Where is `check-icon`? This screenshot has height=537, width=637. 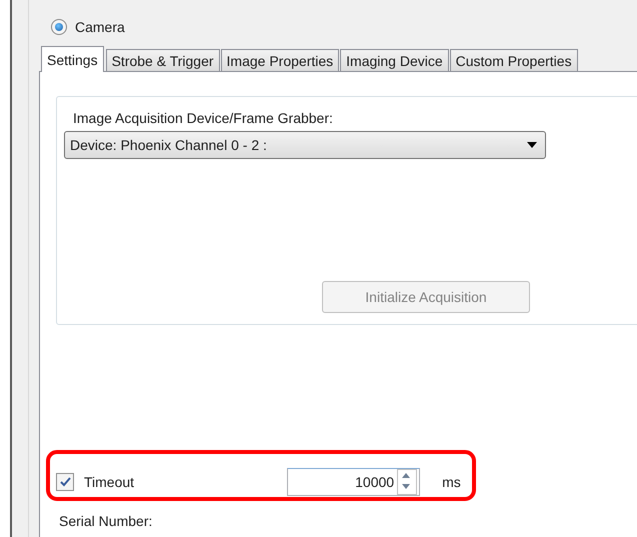
check-icon is located at coordinates (65, 482).